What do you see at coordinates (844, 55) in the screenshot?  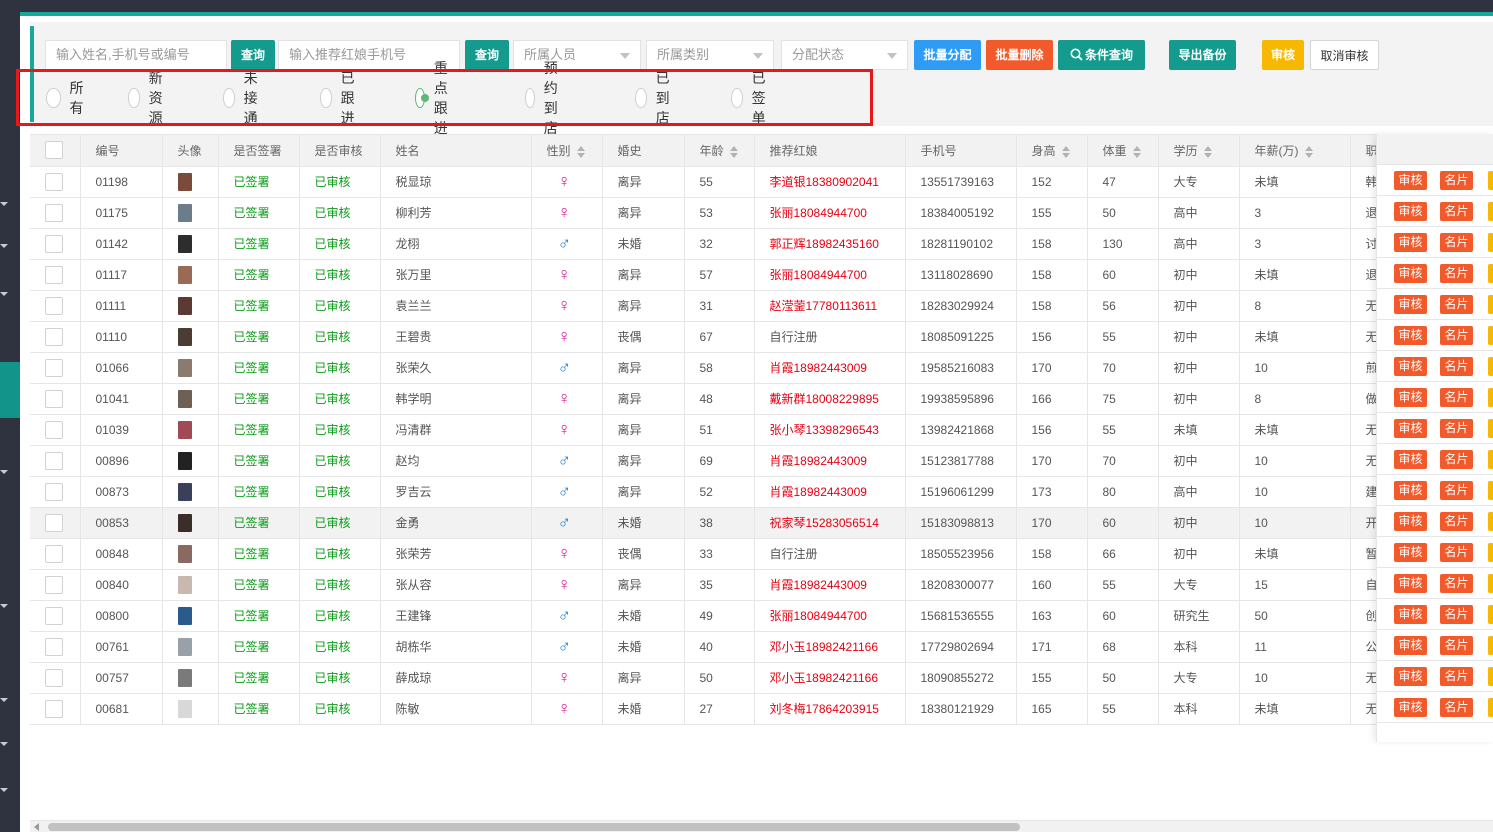 I see `assign-status-select: 分配状态` at bounding box center [844, 55].